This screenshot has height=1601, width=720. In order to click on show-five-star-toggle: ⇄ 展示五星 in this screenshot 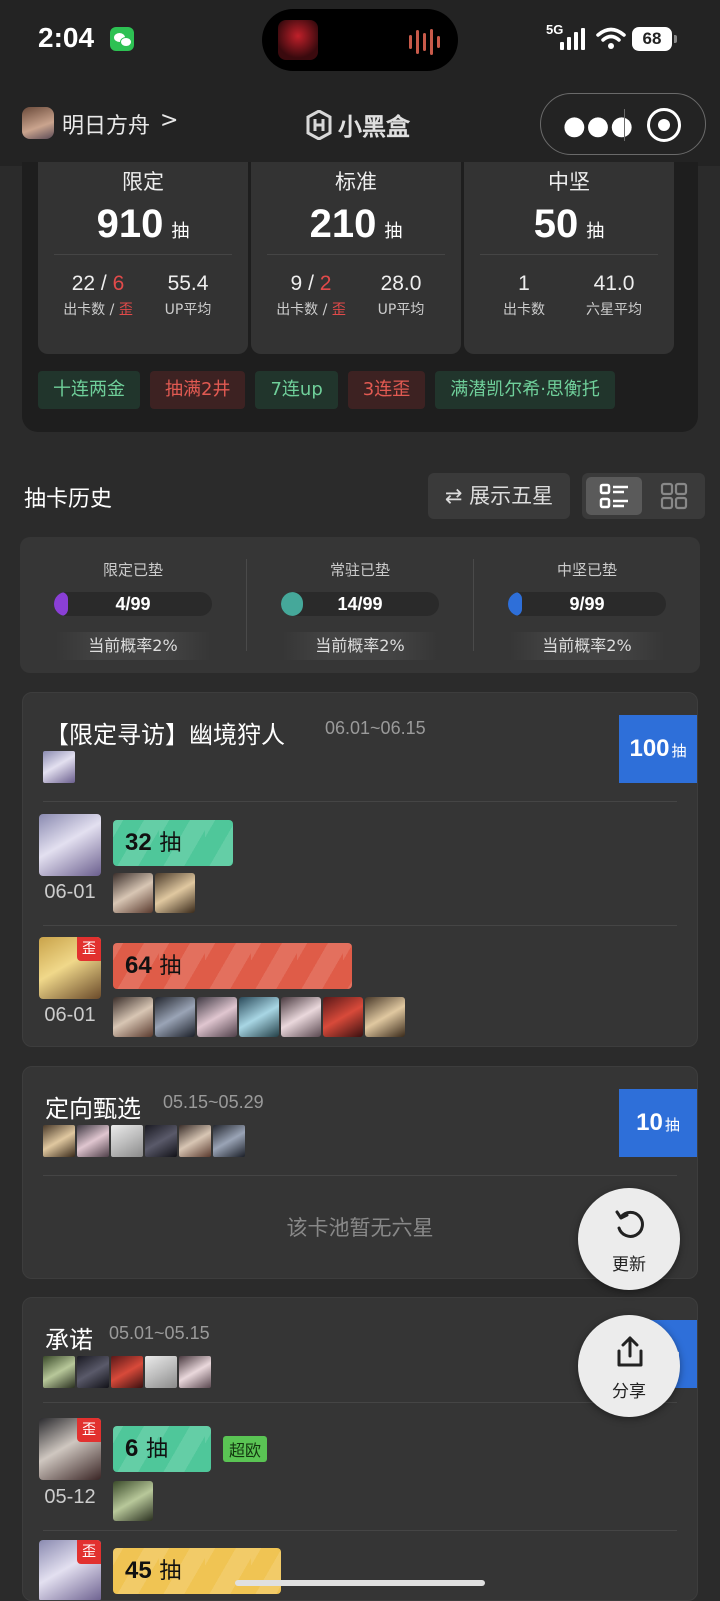, I will do `click(499, 496)`.